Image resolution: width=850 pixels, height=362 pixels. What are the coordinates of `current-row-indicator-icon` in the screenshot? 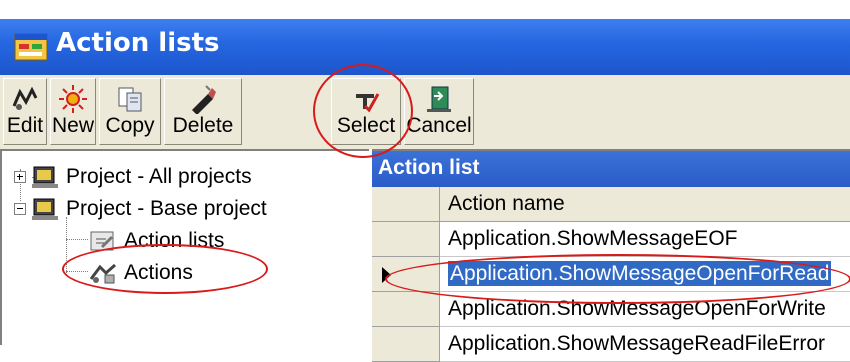 It's located at (386, 275).